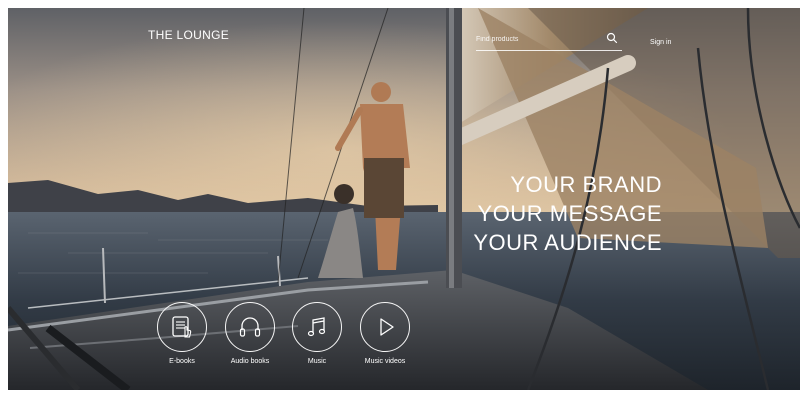  Describe the element at coordinates (586, 184) in the screenshot. I see `headline-line-brand: YOUR BRAND` at that location.